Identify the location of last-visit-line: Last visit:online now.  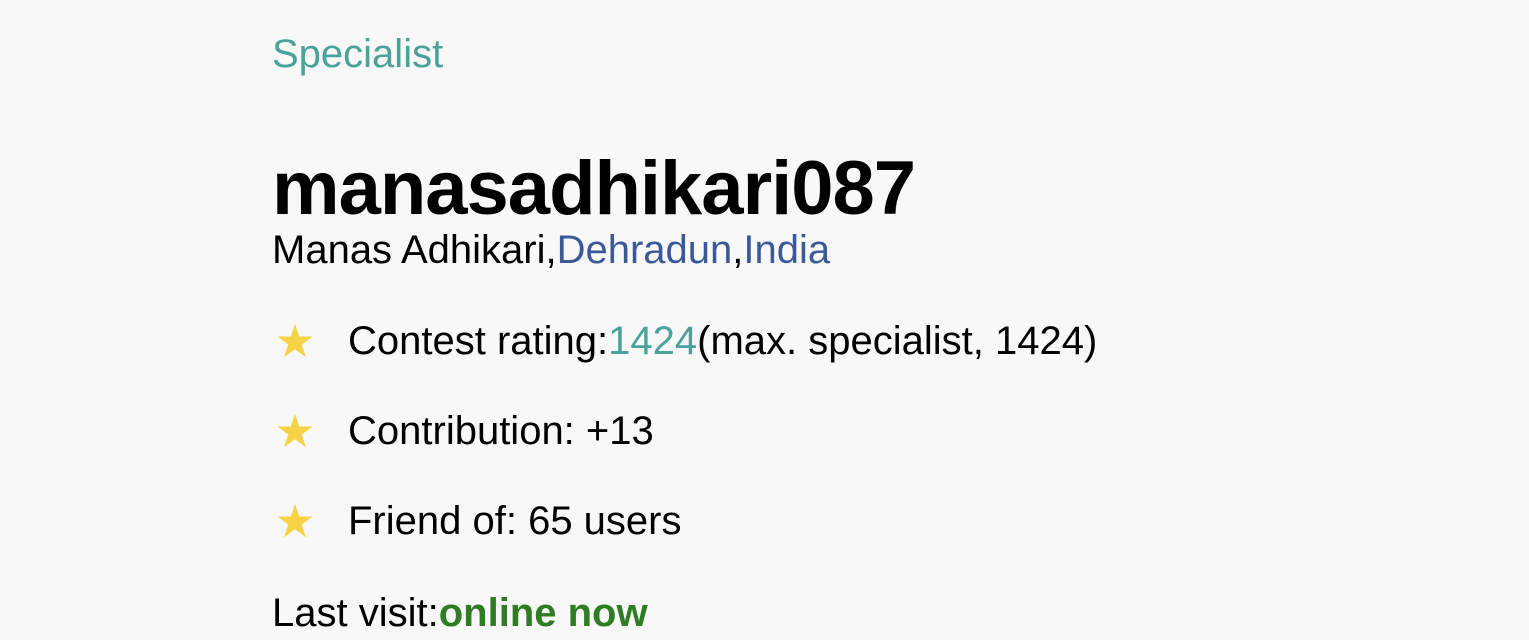
(460, 613).